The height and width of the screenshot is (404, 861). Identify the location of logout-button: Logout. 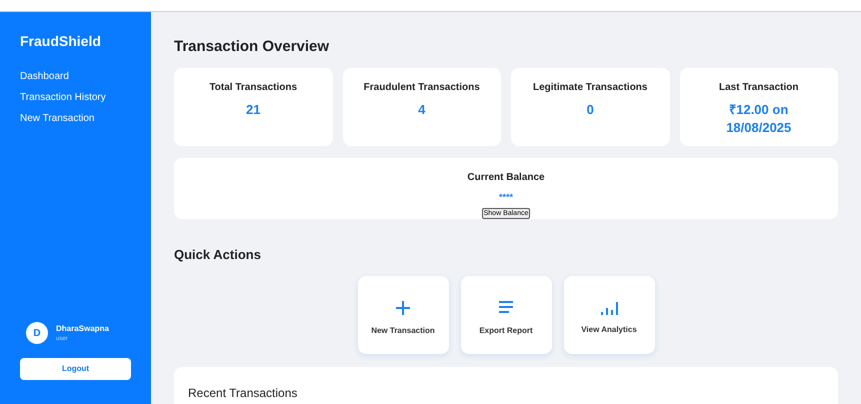
(75, 369).